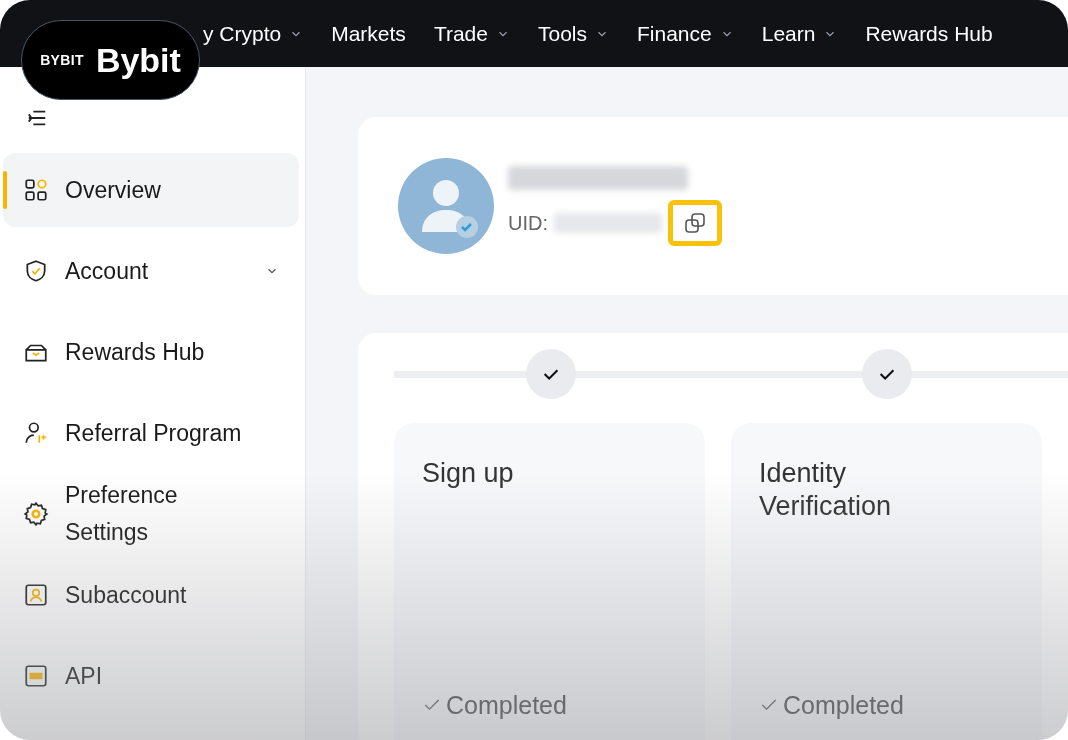 The height and width of the screenshot is (740, 1068). I want to click on avatar-icon, so click(446, 206).